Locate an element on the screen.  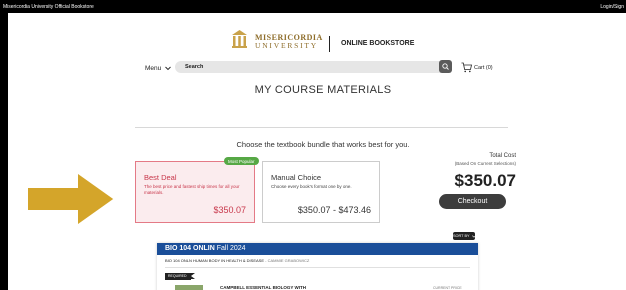
required-badge: REQUIRED is located at coordinates (180, 276).